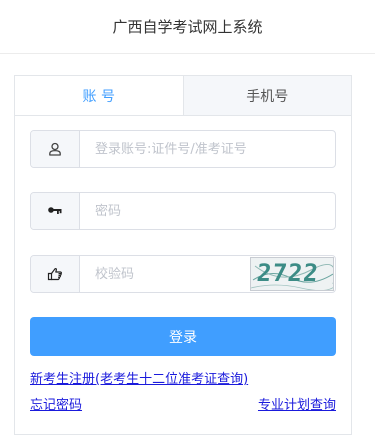 Image resolution: width=375 pixels, height=447 pixels. I want to click on login-tabs: 账 号 手机号, so click(183, 96).